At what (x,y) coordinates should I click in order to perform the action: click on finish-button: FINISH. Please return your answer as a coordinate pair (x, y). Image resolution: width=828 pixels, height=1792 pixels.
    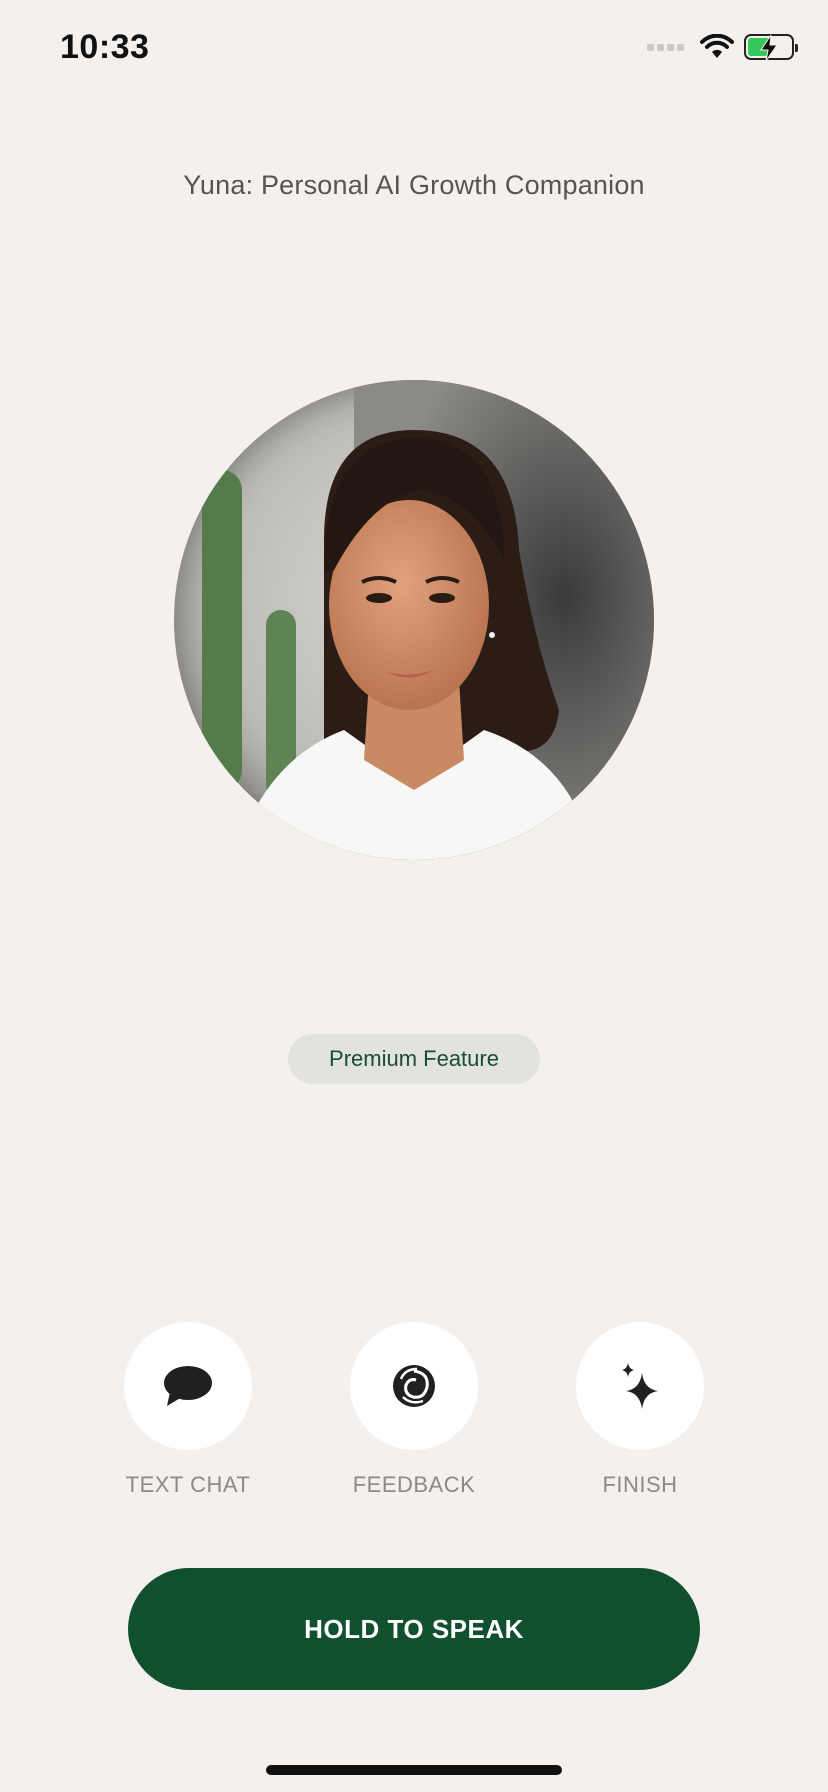
    Looking at the image, I should click on (640, 1409).